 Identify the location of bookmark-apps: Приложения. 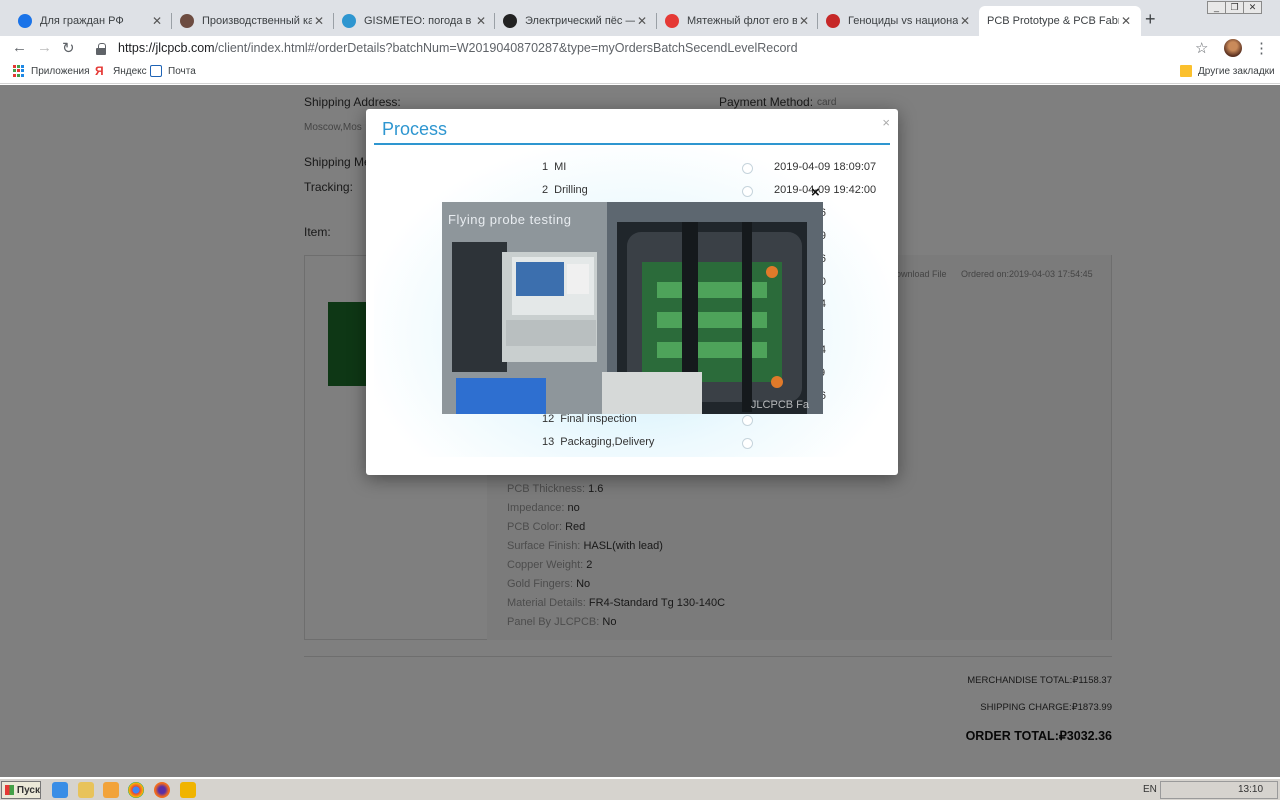
(51, 71).